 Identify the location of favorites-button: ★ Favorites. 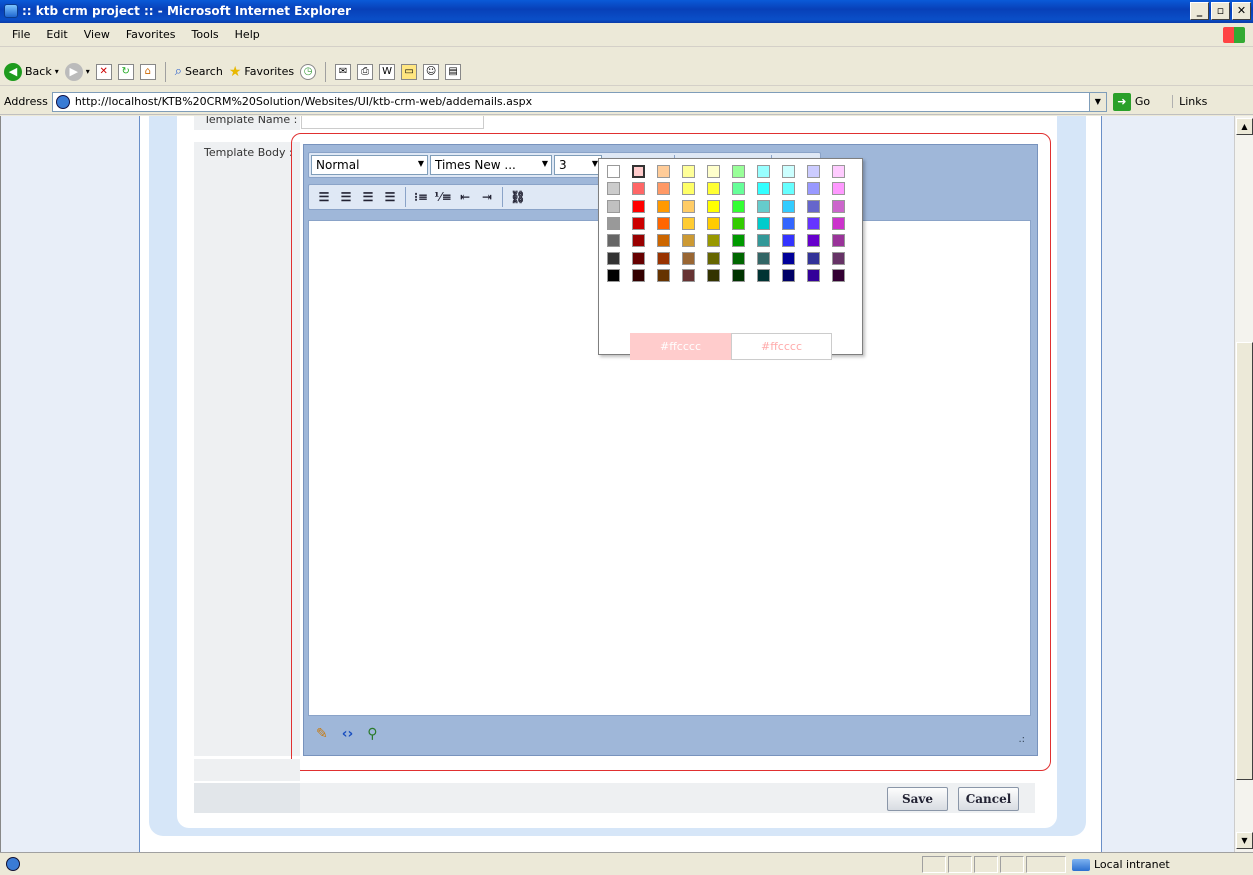
(261, 72).